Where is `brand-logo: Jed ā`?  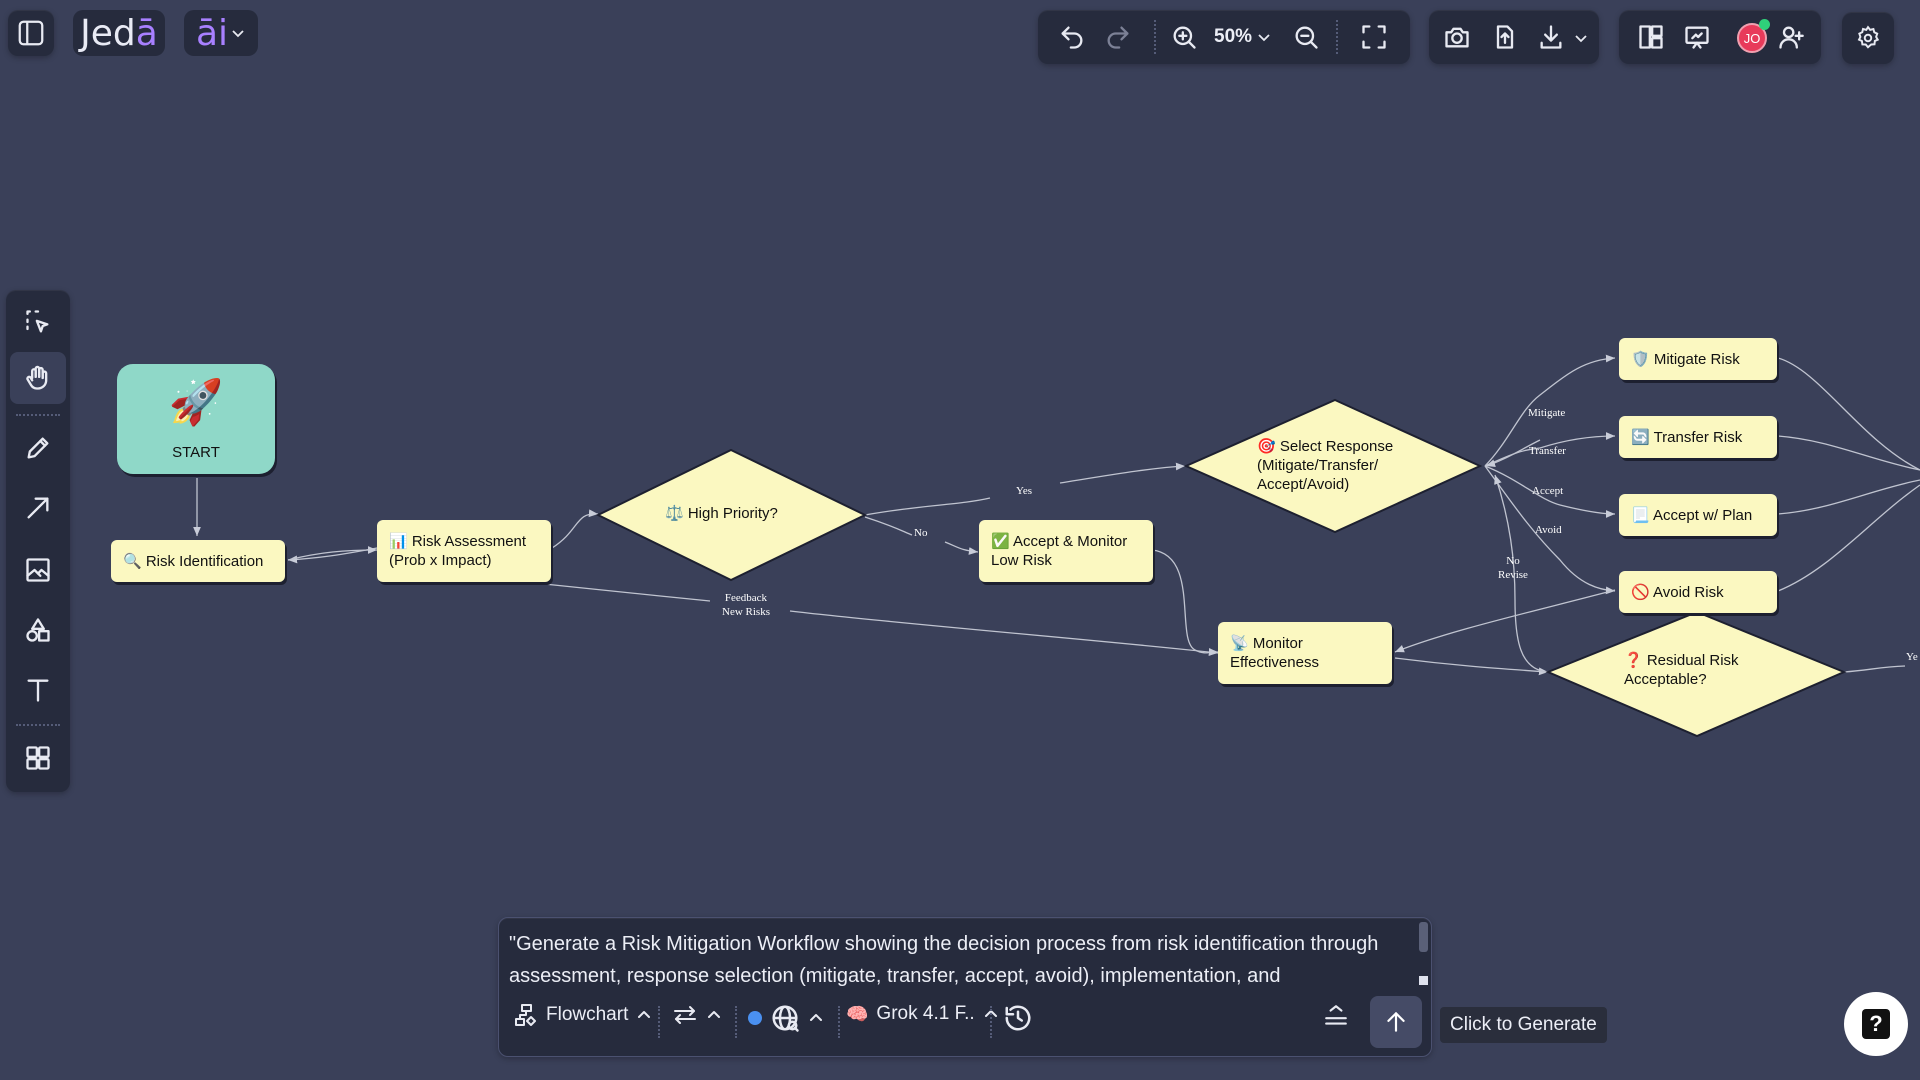
brand-logo: Jed ā is located at coordinates (119, 33).